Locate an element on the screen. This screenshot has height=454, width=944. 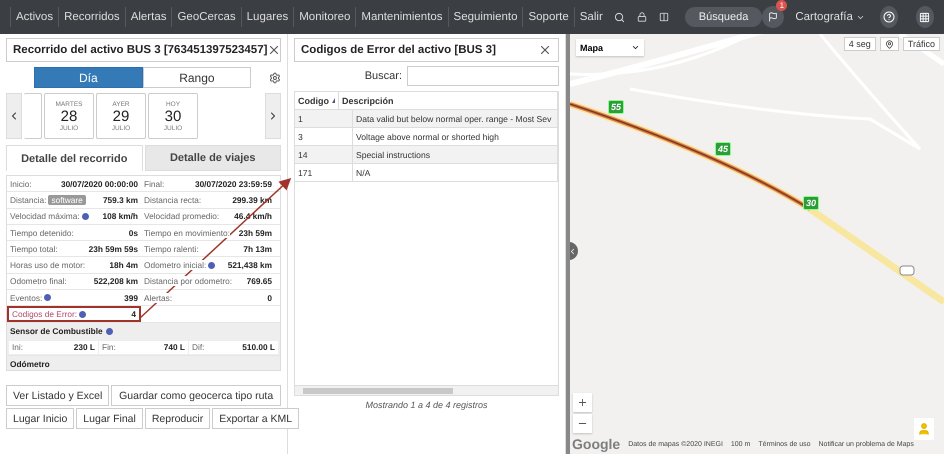
flag-button is located at coordinates (773, 17).